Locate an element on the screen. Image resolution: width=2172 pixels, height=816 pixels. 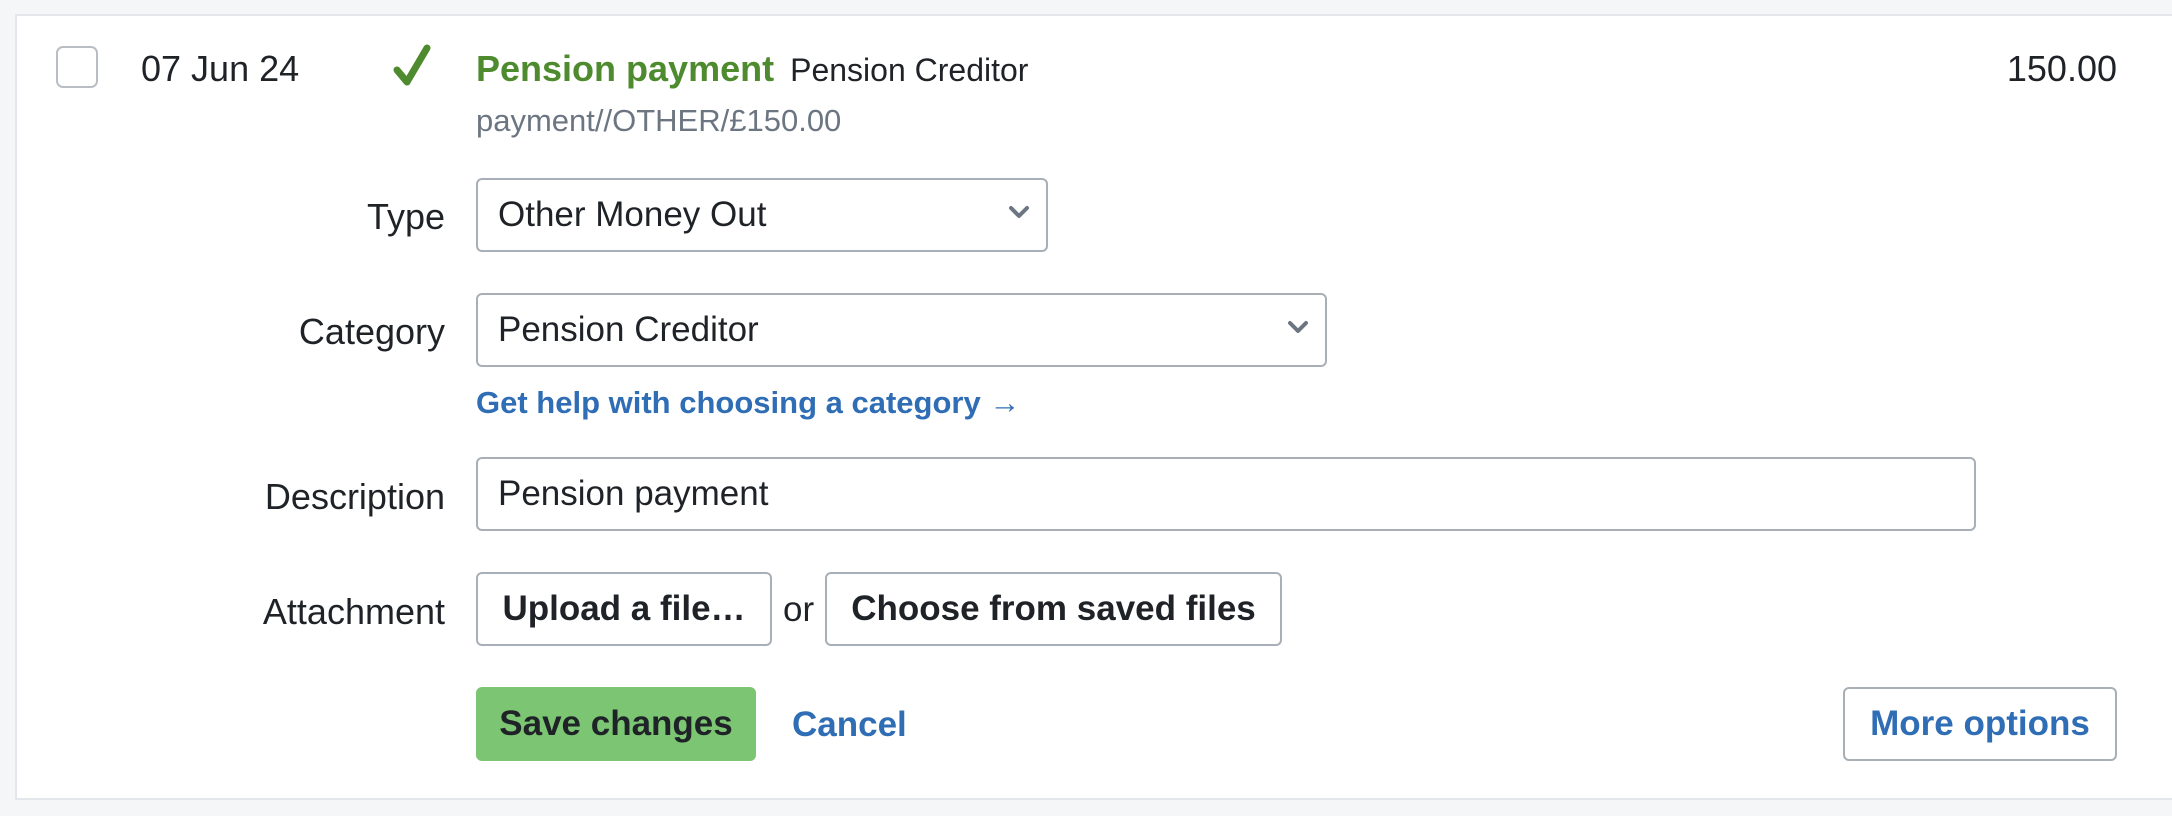
category-help-link: Get help with choosing a category → is located at coordinates (748, 403).